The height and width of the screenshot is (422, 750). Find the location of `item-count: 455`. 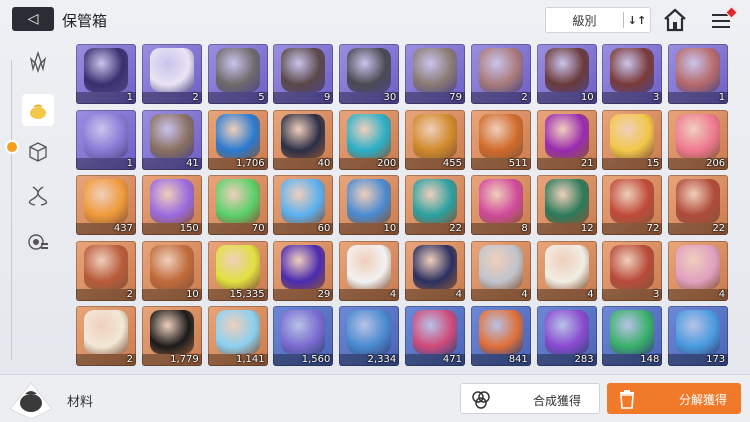

item-count: 455 is located at coordinates (452, 163).